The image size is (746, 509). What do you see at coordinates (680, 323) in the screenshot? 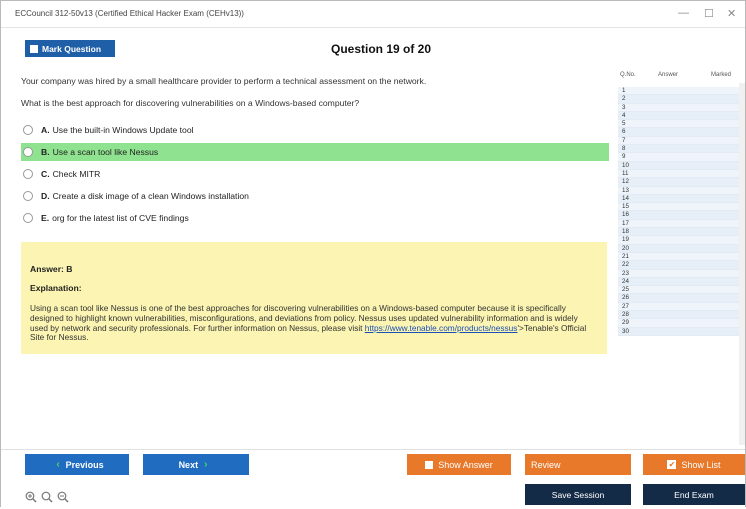
I see `question-list-row: 29` at bounding box center [680, 323].